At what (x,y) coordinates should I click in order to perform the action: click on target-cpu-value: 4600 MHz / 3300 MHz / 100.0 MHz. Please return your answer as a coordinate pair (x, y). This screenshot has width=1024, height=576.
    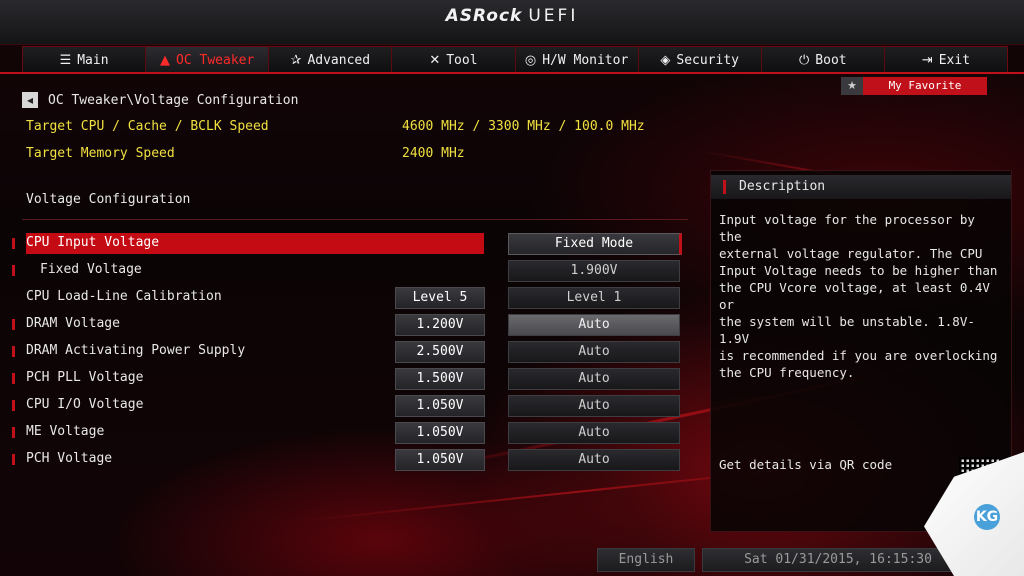
    Looking at the image, I should click on (523, 126).